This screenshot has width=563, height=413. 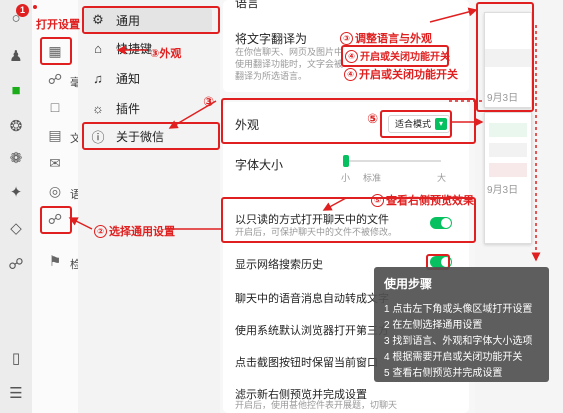 I want to click on step-item: 2 在左侧选择通用设置, so click(x=433, y=325).